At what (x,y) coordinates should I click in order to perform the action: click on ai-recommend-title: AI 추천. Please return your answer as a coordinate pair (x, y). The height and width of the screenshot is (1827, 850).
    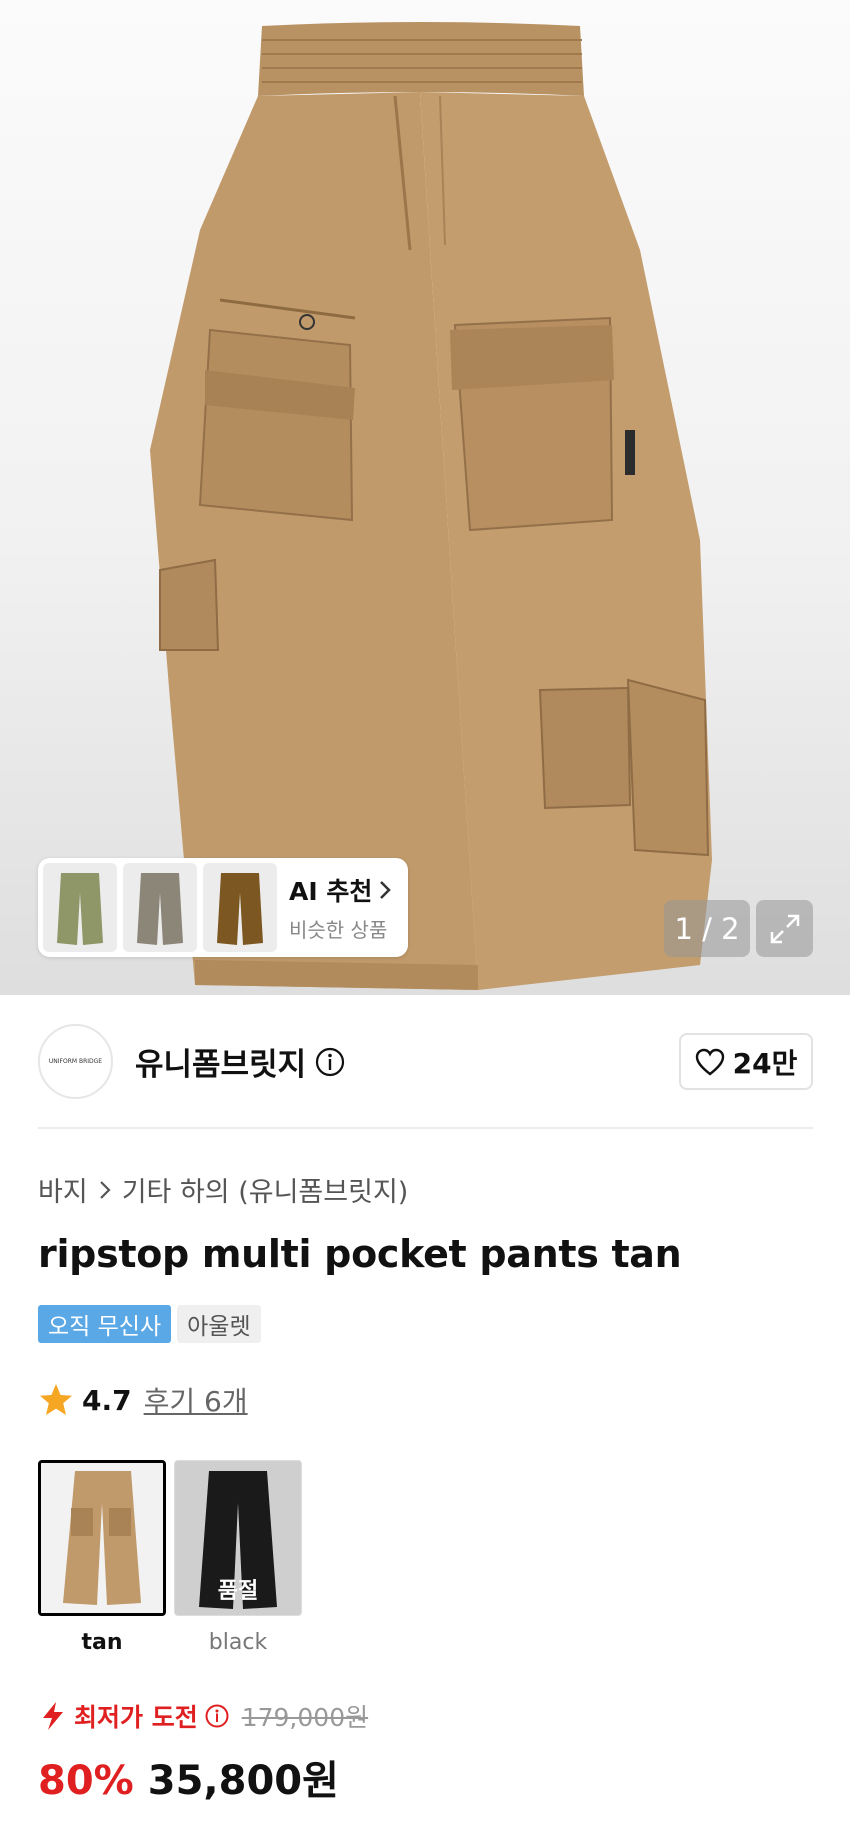
    Looking at the image, I should click on (340, 890).